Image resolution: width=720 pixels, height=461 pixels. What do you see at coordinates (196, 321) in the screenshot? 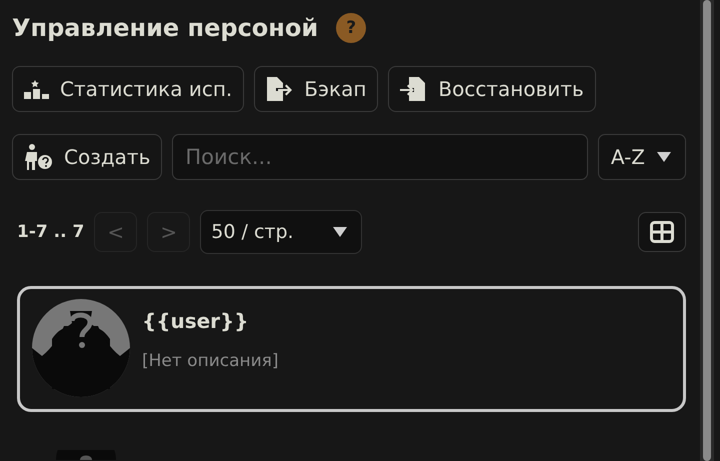
I see `persona-name: {{user}}` at bounding box center [196, 321].